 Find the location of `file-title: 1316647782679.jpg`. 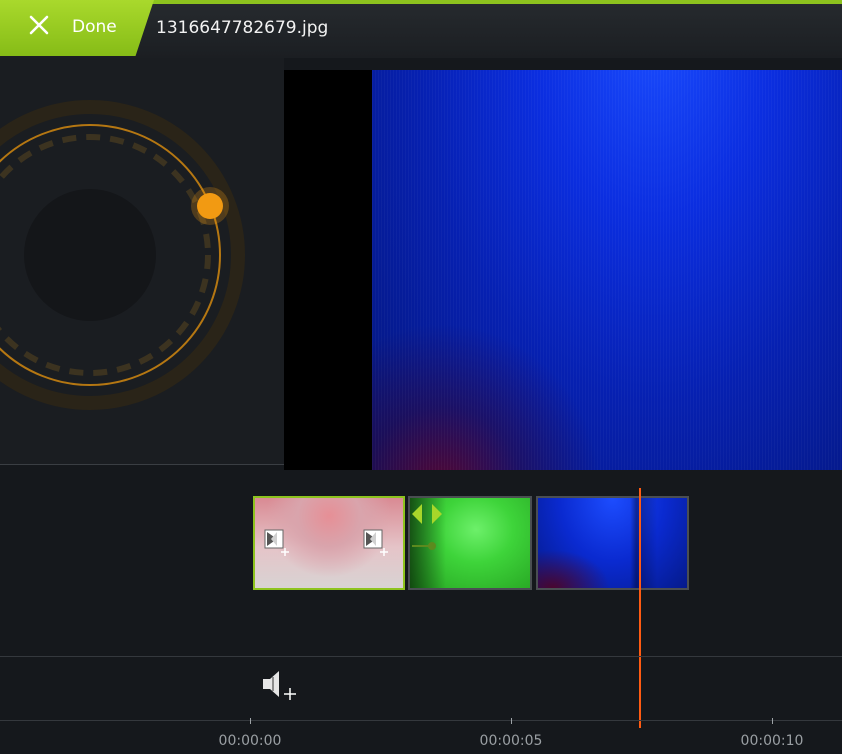

file-title: 1316647782679.jpg is located at coordinates (242, 28).